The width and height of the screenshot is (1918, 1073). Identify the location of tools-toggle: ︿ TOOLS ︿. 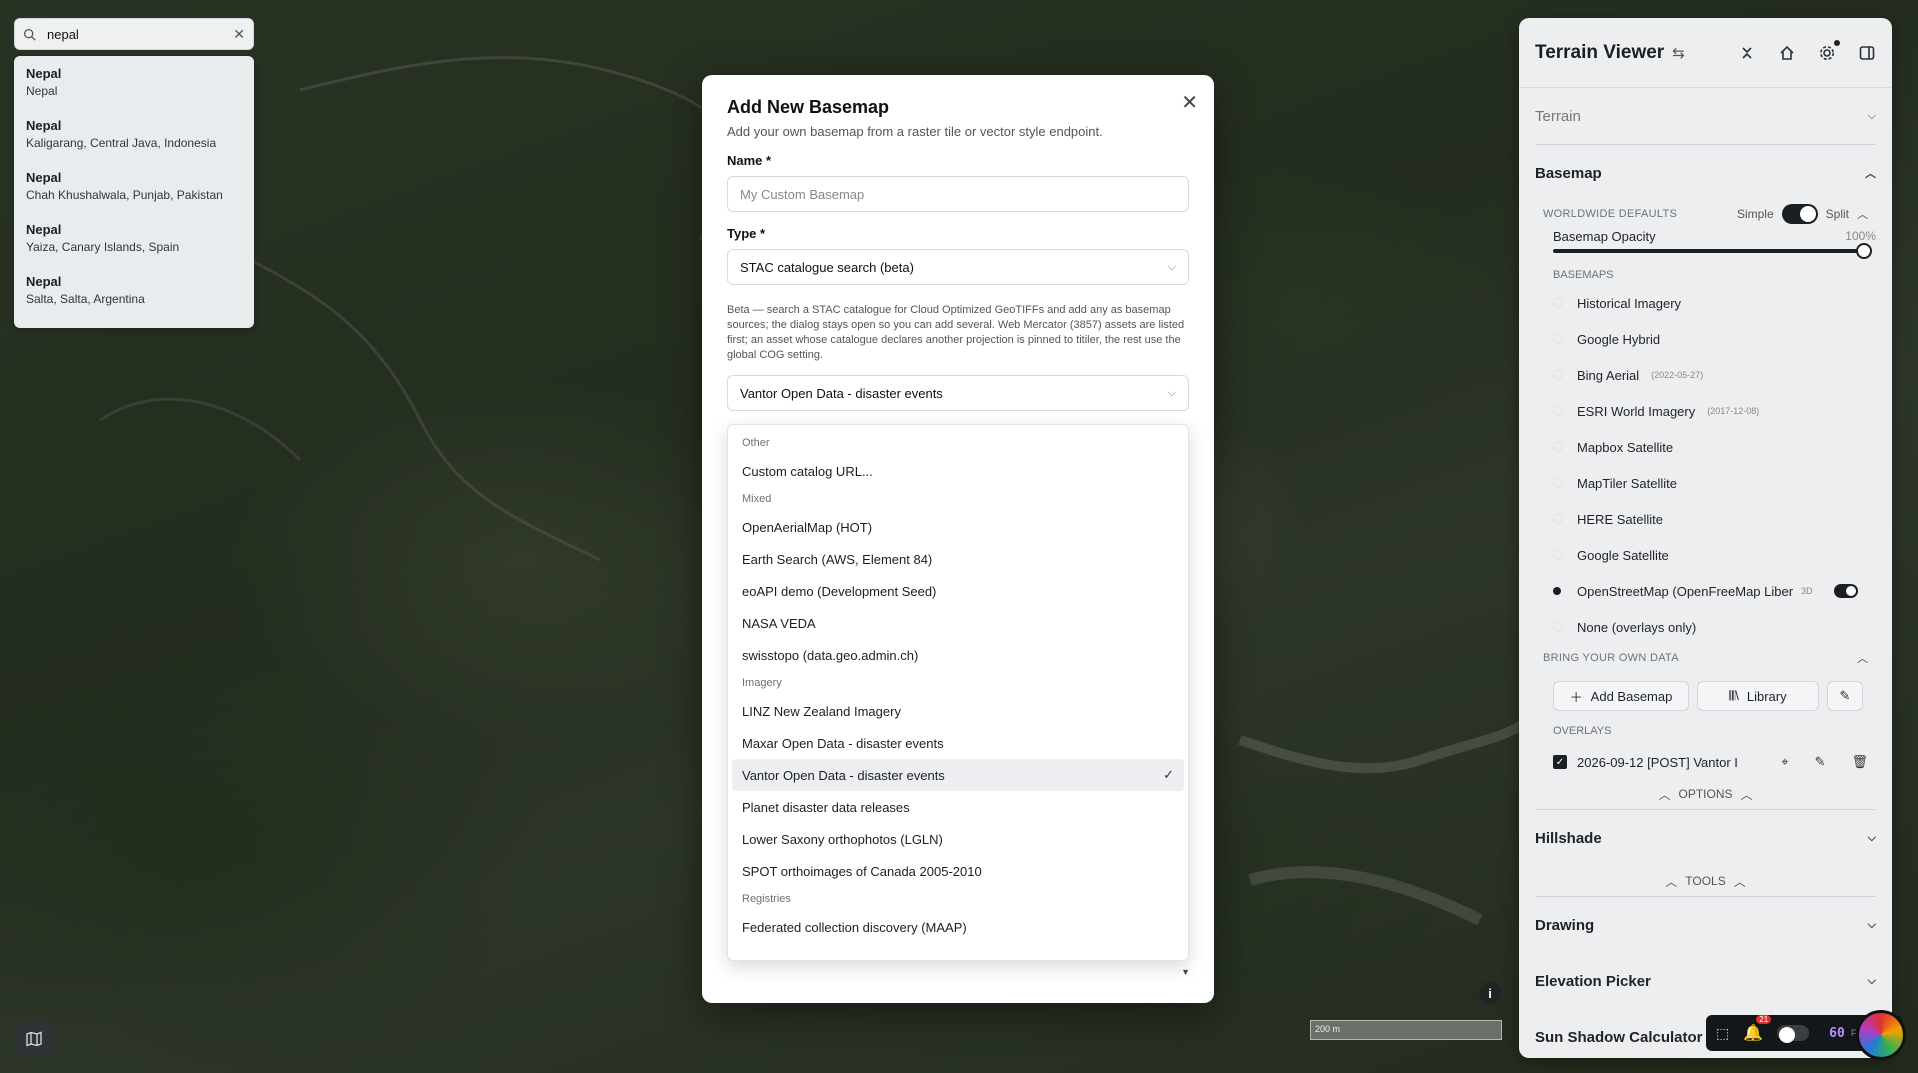
(1705, 881).